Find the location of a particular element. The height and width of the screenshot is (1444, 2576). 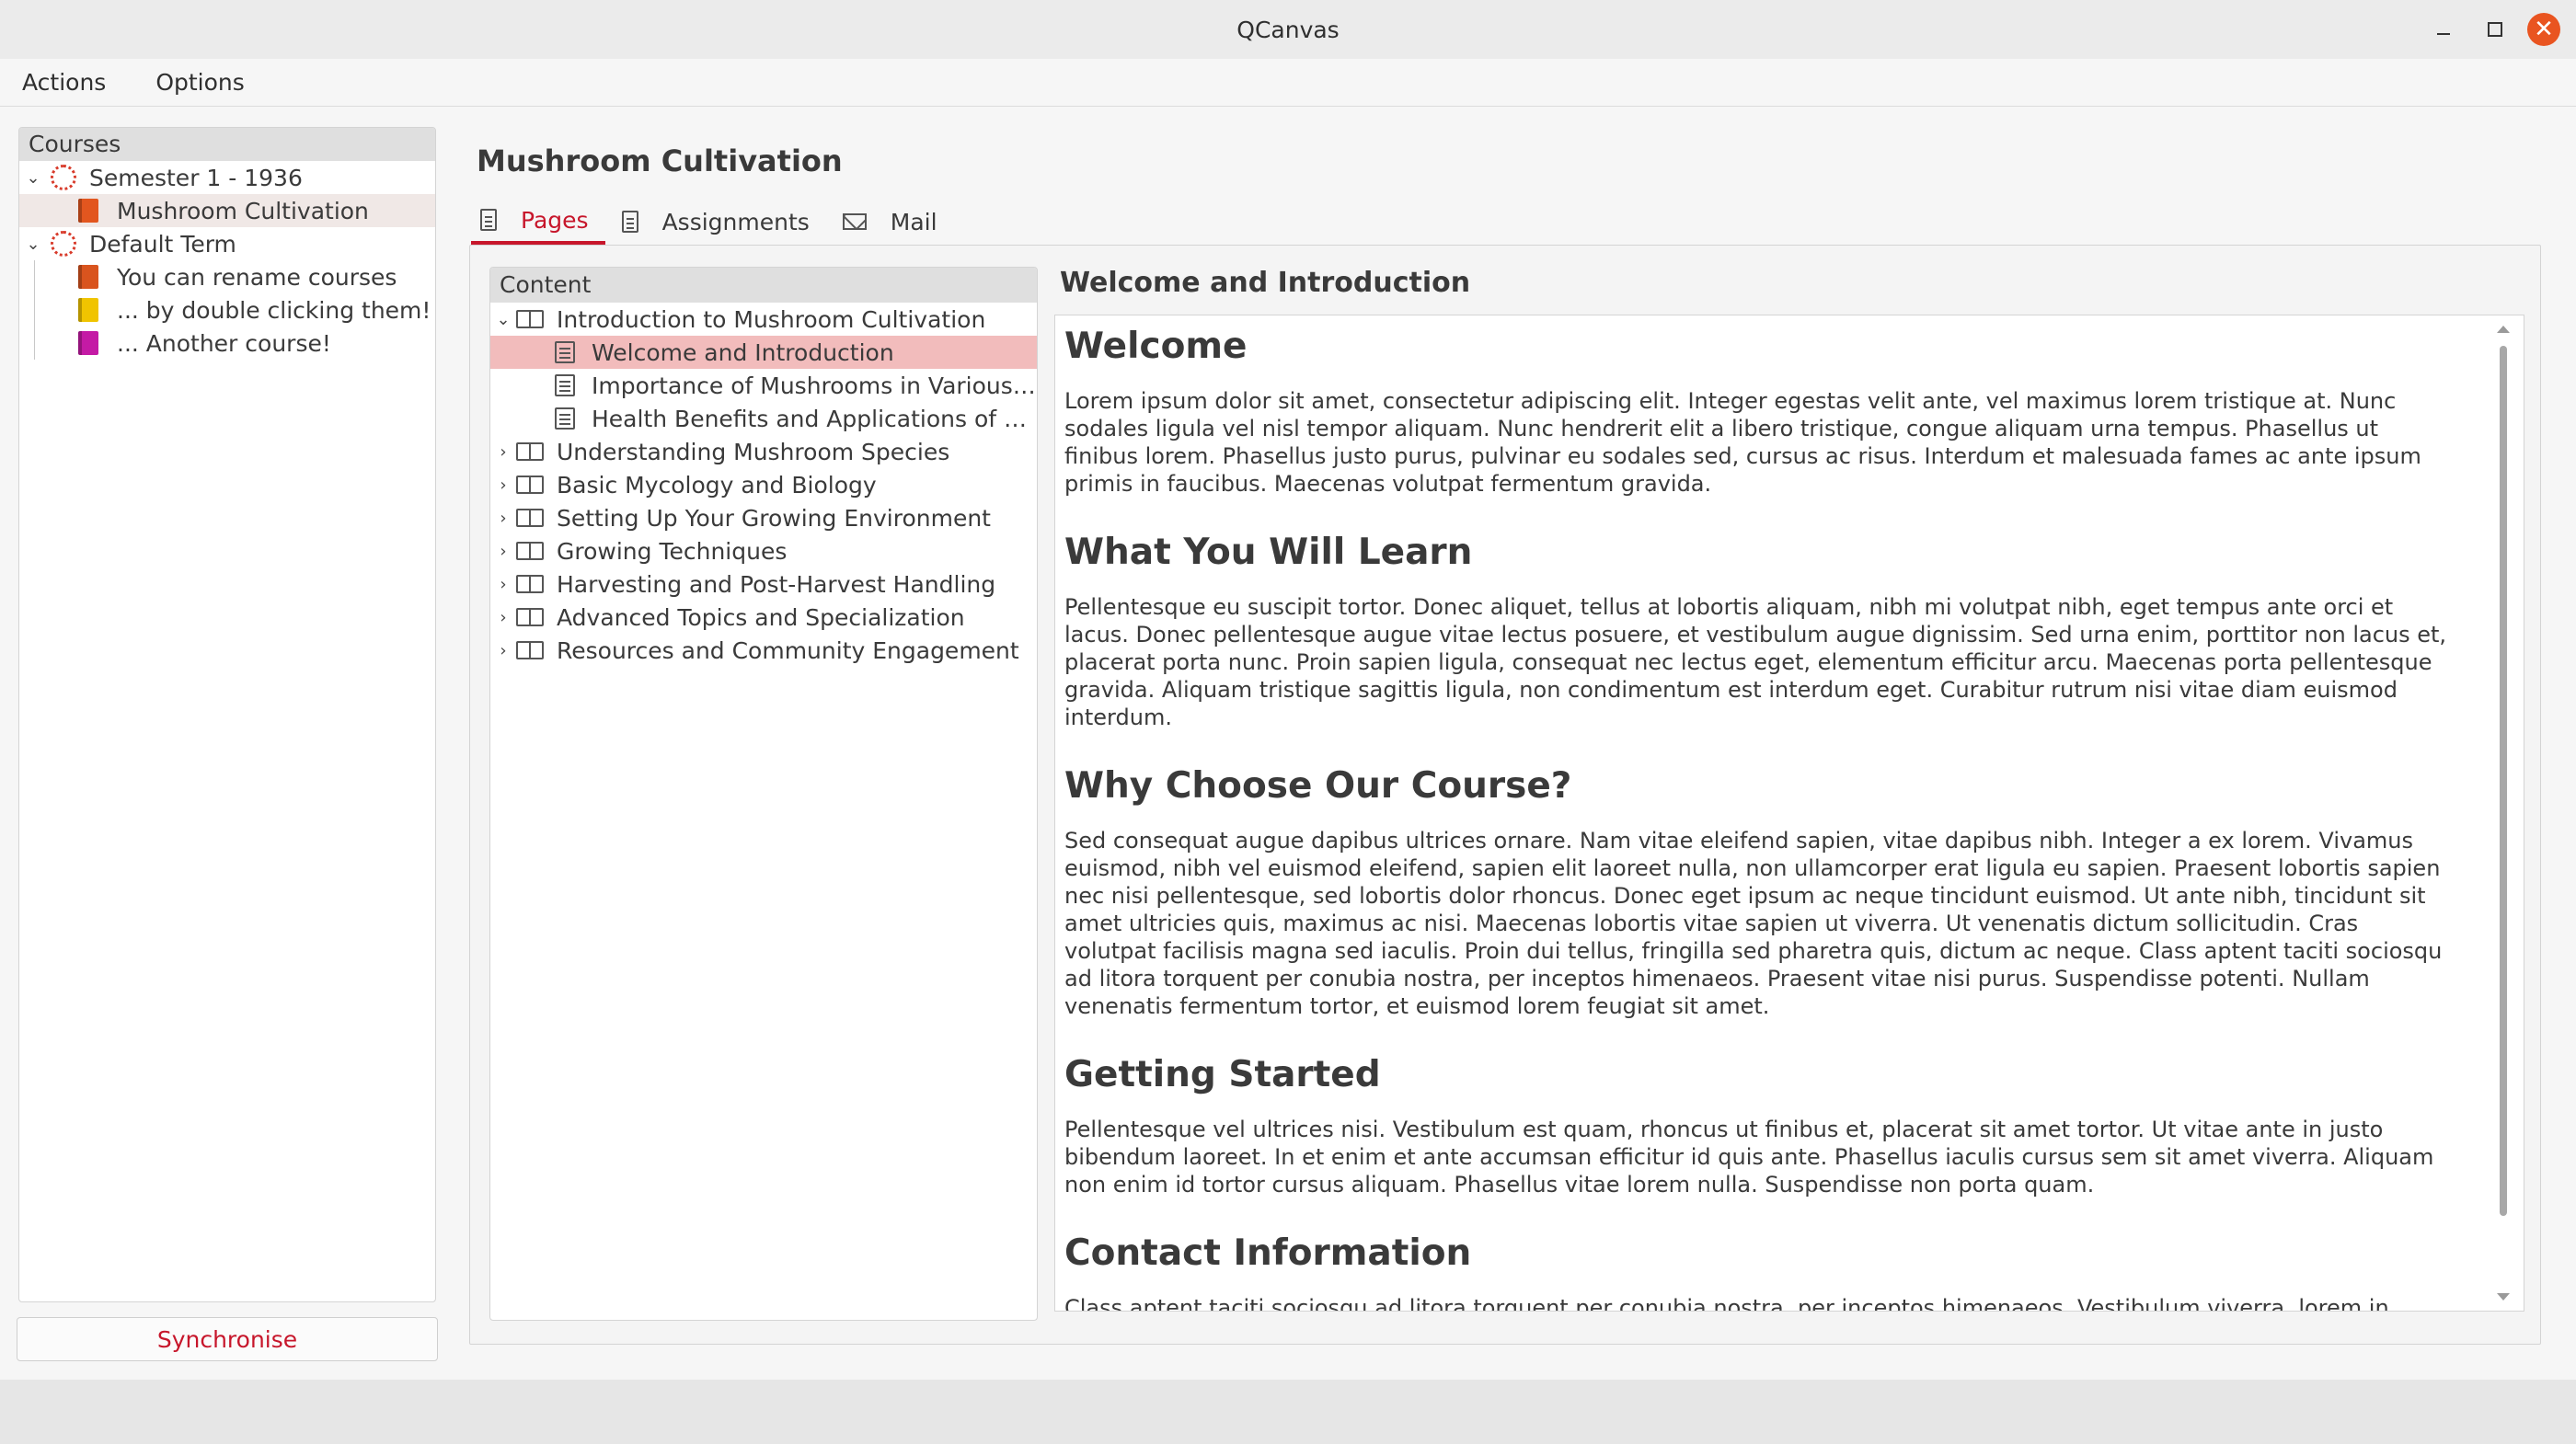

term-semester-1: ⌄ Semester 1 - 1936 is located at coordinates (227, 177).